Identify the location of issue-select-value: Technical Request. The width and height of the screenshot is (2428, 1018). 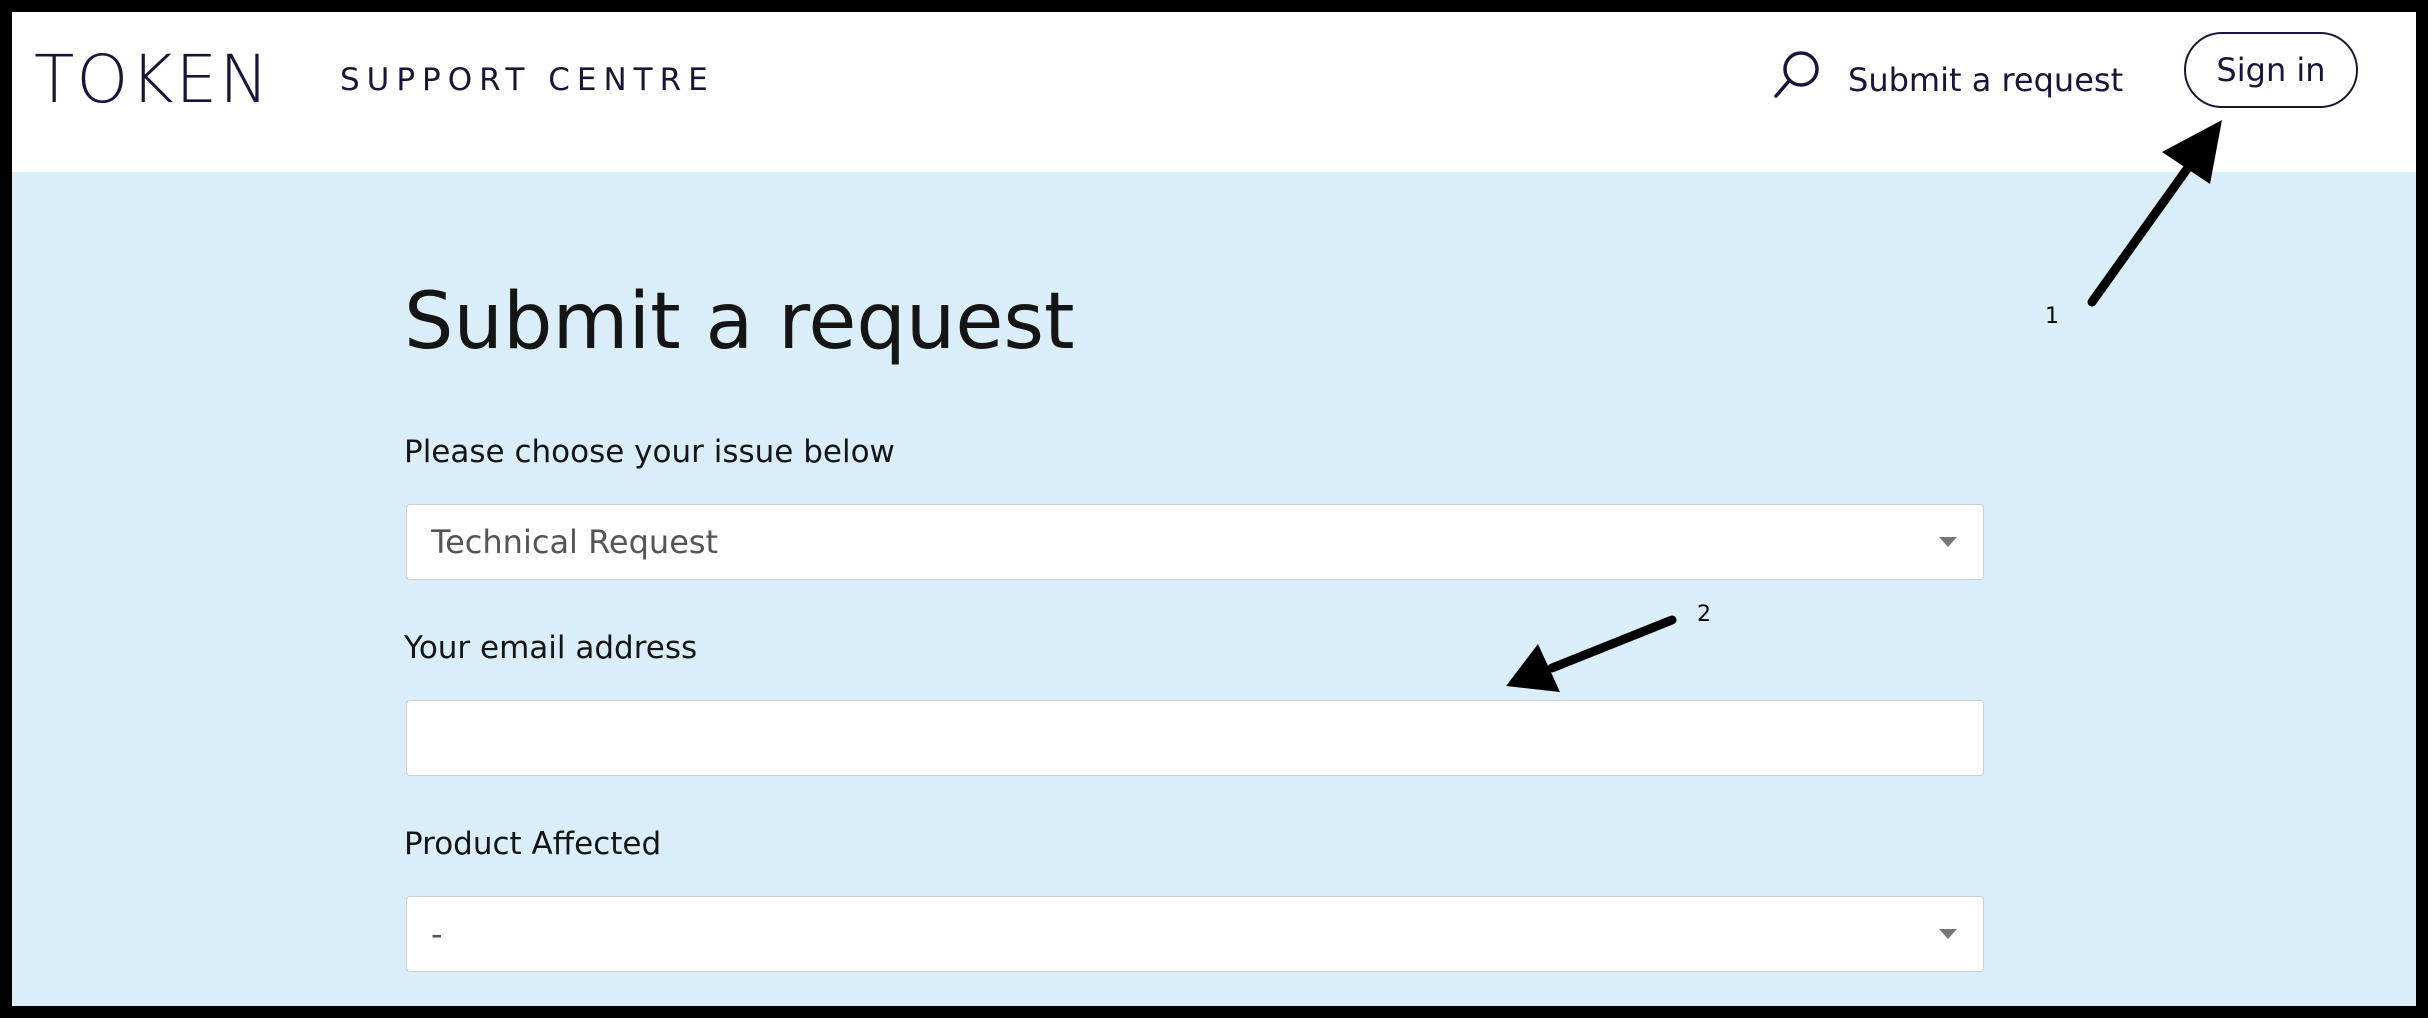
(575, 542).